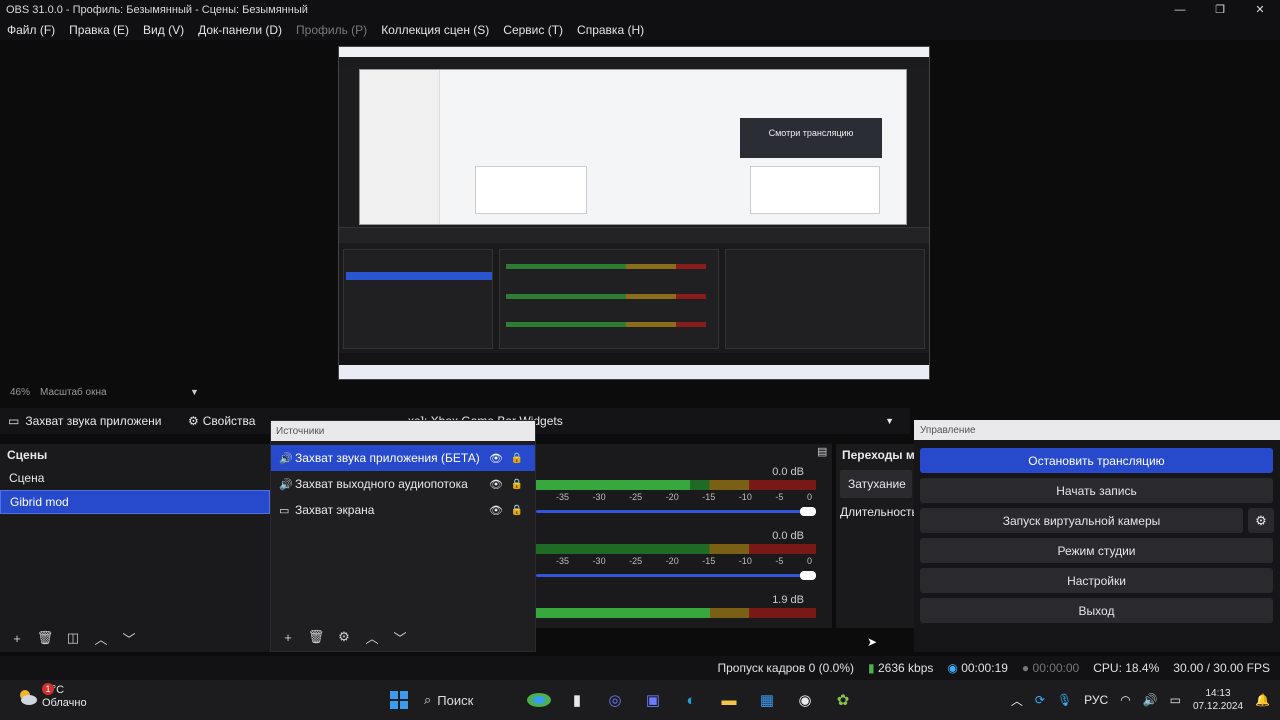 This screenshot has height=720, width=1280. I want to click on control-button: Настройки, so click(1096, 580).